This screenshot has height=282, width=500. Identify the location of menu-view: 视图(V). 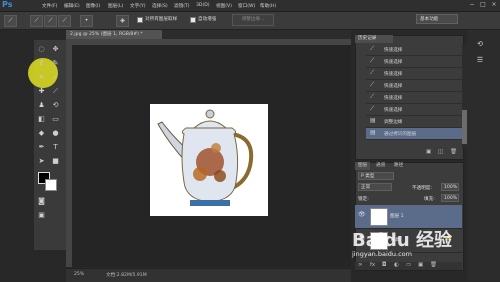
(224, 6).